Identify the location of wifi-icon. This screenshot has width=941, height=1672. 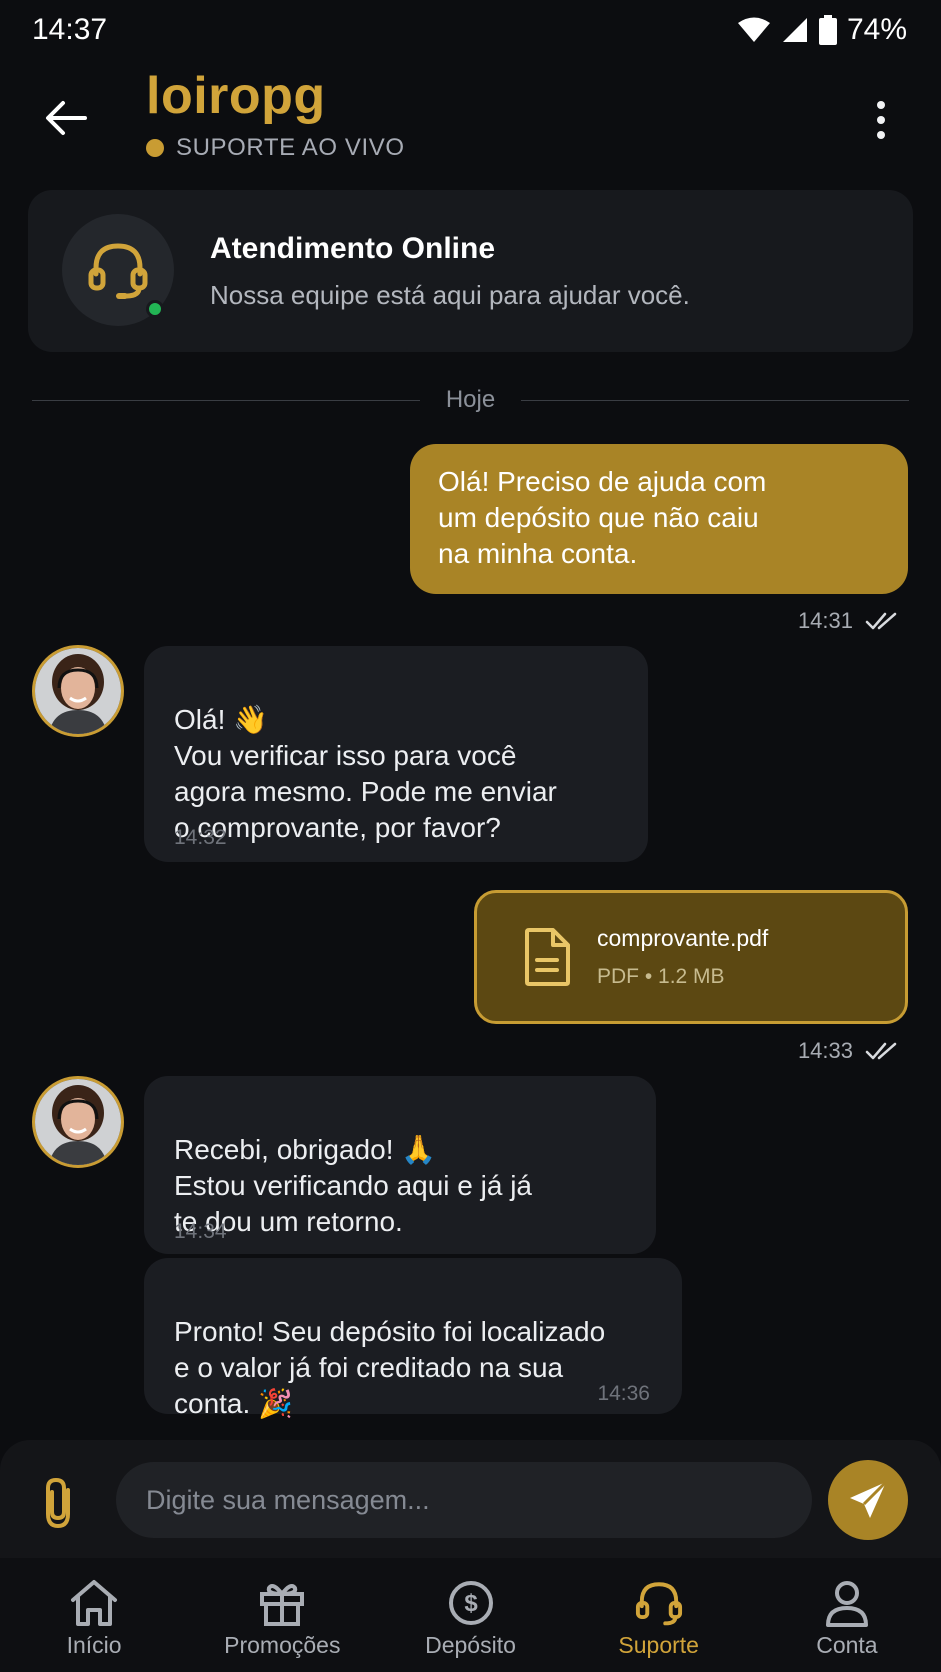
(753, 29).